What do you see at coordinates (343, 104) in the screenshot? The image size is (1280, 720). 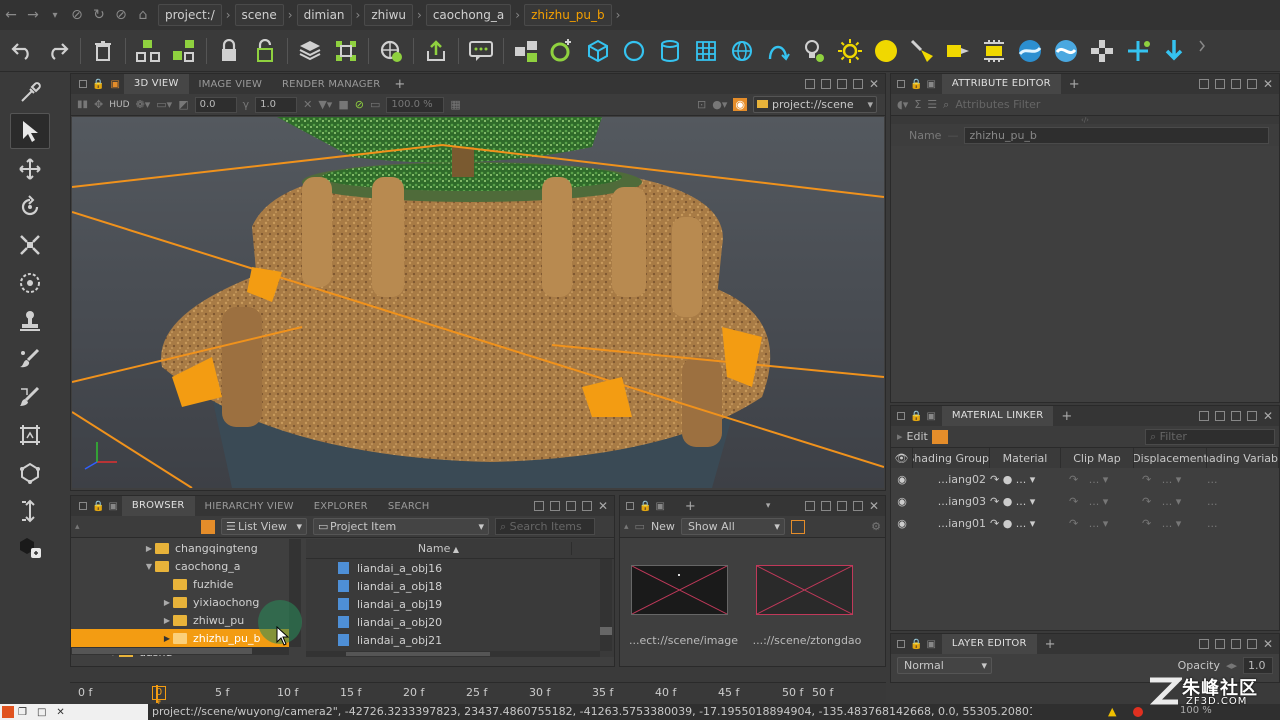 I see `camera-icon: ■` at bounding box center [343, 104].